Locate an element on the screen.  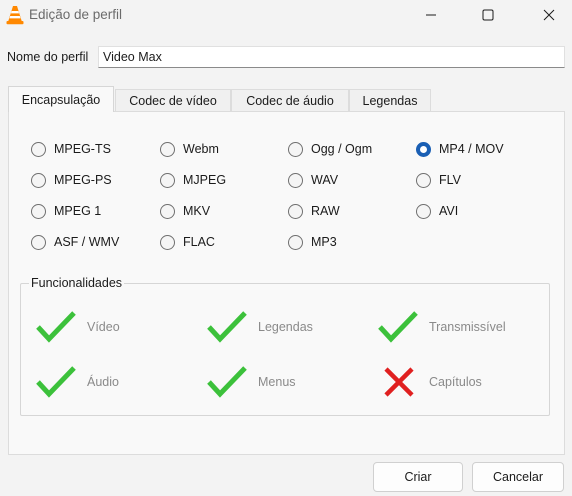
radio-label: MP3 is located at coordinates (324, 242).